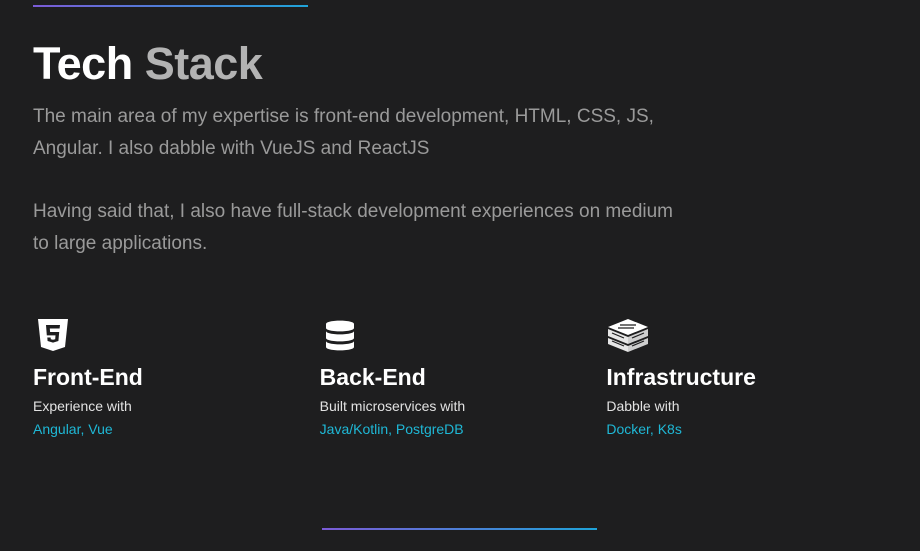 The height and width of the screenshot is (551, 920). What do you see at coordinates (73, 429) in the screenshot?
I see `card-tech-list: Angular, Vue` at bounding box center [73, 429].